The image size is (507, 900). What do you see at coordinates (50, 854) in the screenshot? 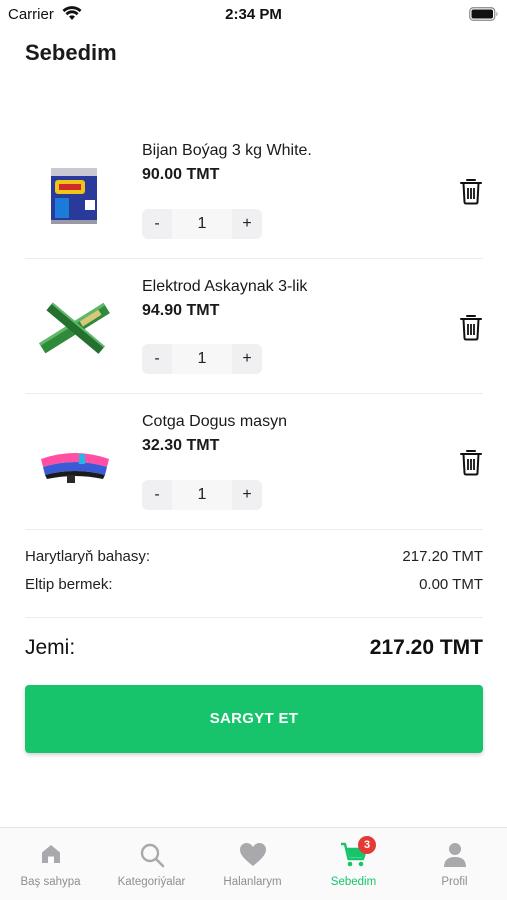
I see `home-icon` at bounding box center [50, 854].